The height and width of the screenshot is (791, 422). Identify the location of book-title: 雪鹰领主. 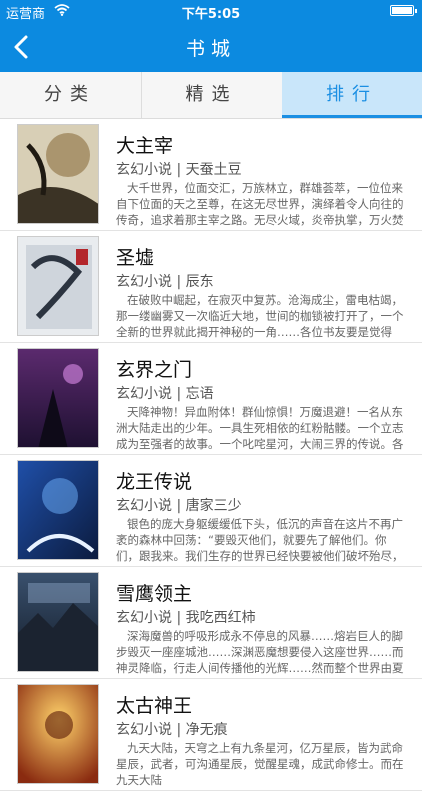
(154, 594).